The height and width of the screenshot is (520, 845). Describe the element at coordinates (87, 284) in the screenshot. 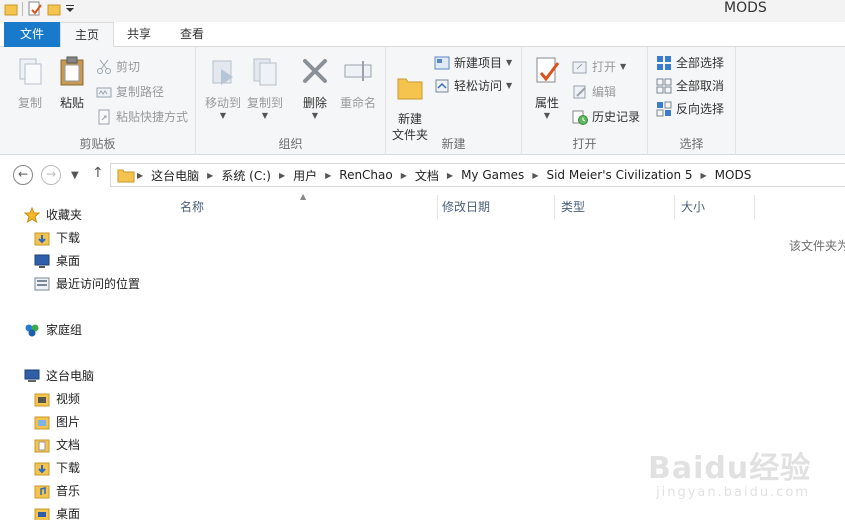

I see `nav-fav-recent: 最近访问的位置` at that location.